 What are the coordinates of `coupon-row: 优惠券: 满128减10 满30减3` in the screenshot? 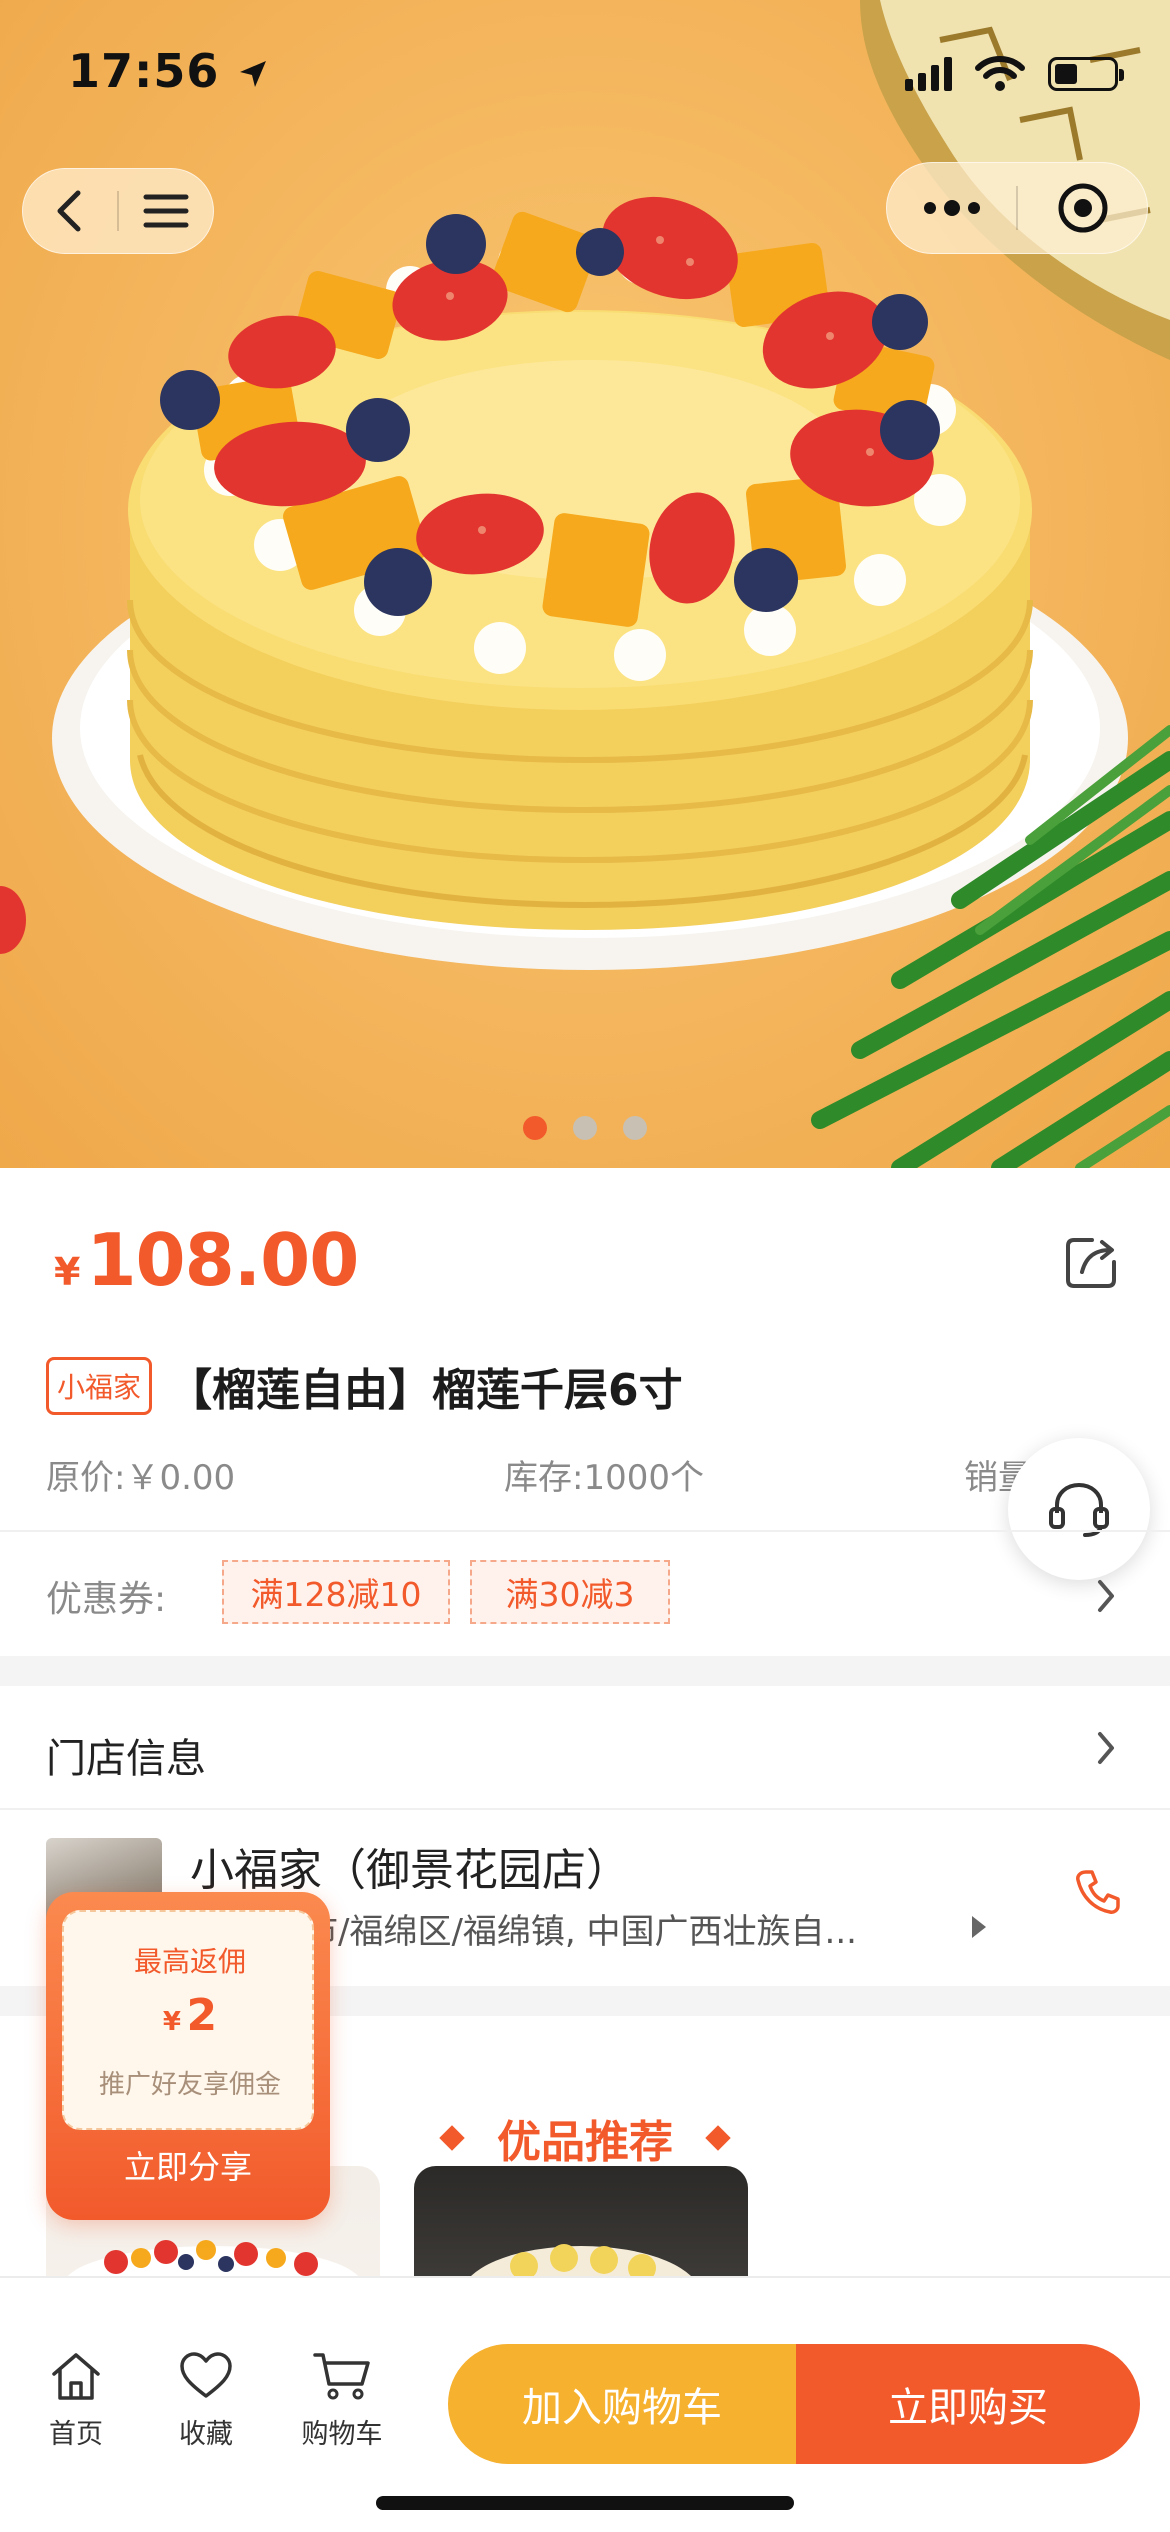 It's located at (585, 1593).